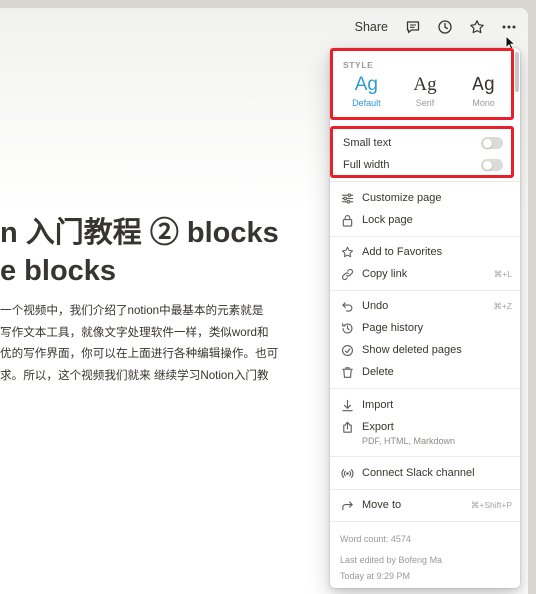  I want to click on add-to-favorites-item: Add to Favorites, so click(426, 252).